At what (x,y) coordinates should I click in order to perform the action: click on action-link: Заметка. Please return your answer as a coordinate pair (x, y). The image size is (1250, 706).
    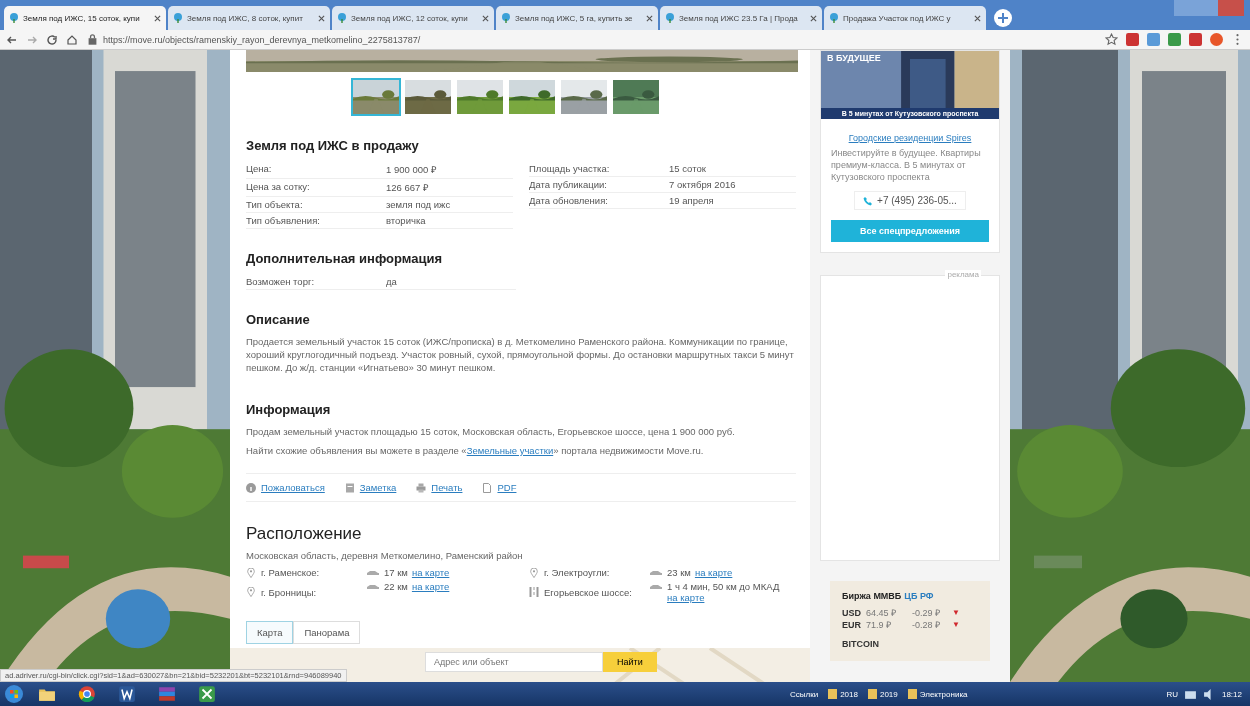
    Looking at the image, I should click on (378, 487).